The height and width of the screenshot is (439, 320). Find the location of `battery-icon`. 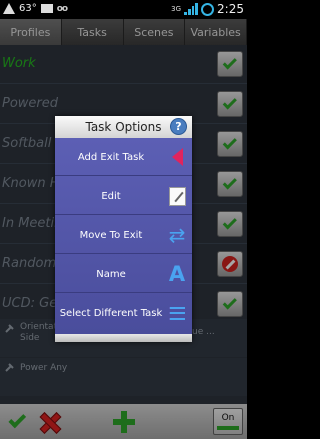

battery-icon is located at coordinates (208, 9).